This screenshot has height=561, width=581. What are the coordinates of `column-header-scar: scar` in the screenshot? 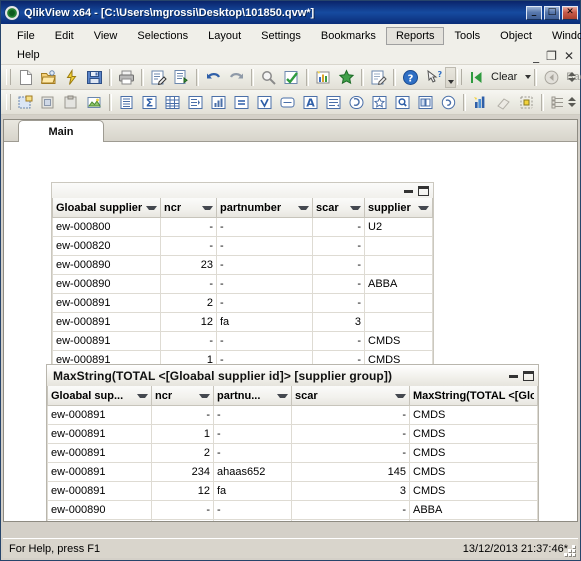 It's located at (338, 208).